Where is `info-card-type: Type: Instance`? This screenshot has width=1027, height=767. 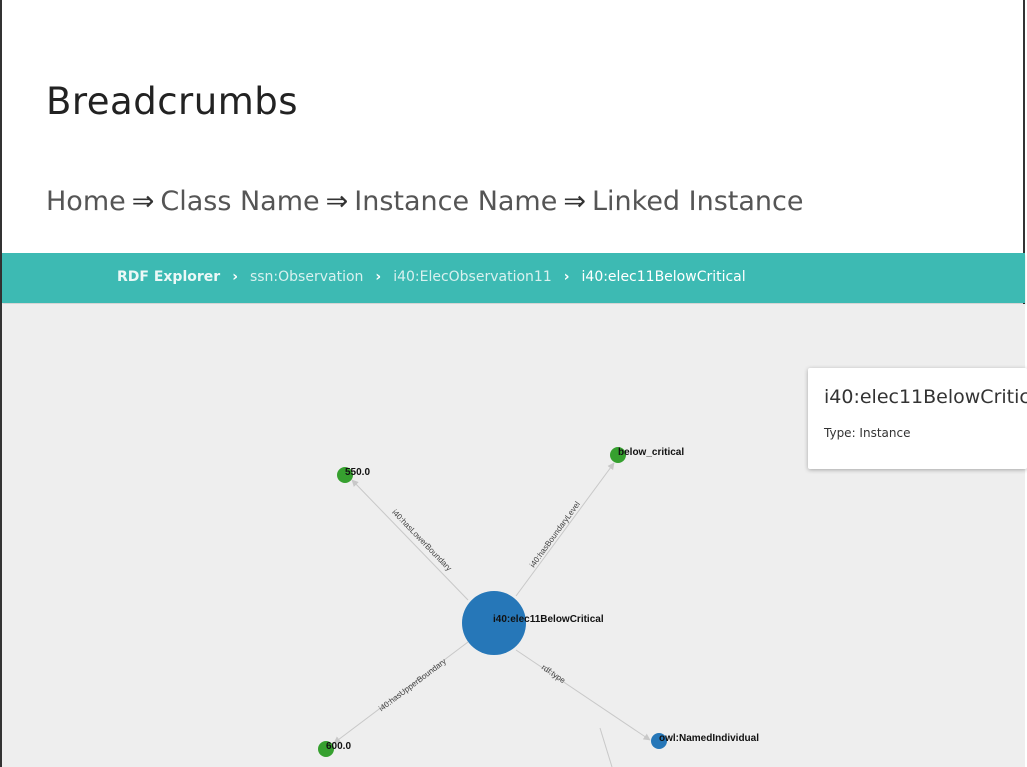 info-card-type: Type: Instance is located at coordinates (867, 433).